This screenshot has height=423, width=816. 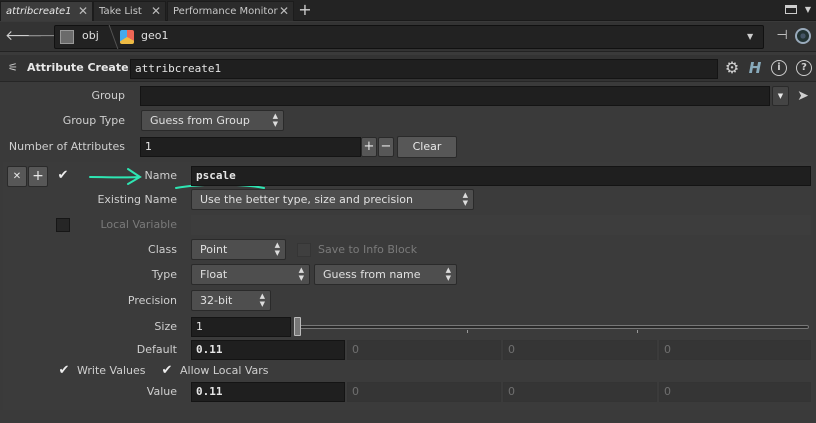 I want to click on type-menu: Float ▲ ▼, so click(x=250, y=274).